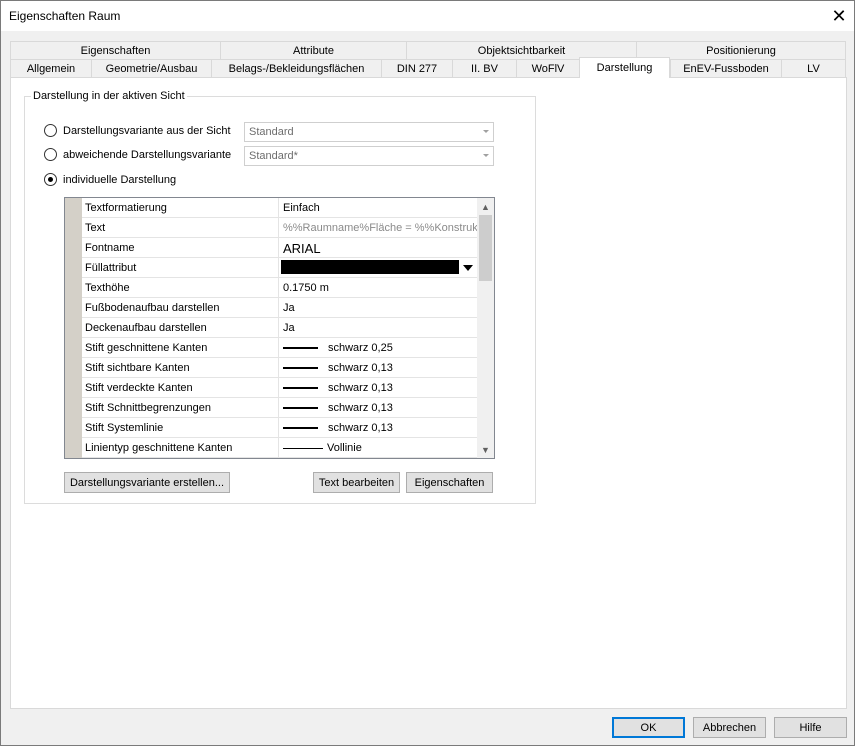 This screenshot has height=746, width=855. Describe the element at coordinates (344, 448) in the screenshot. I see `linetype-label: Vollinie` at that location.